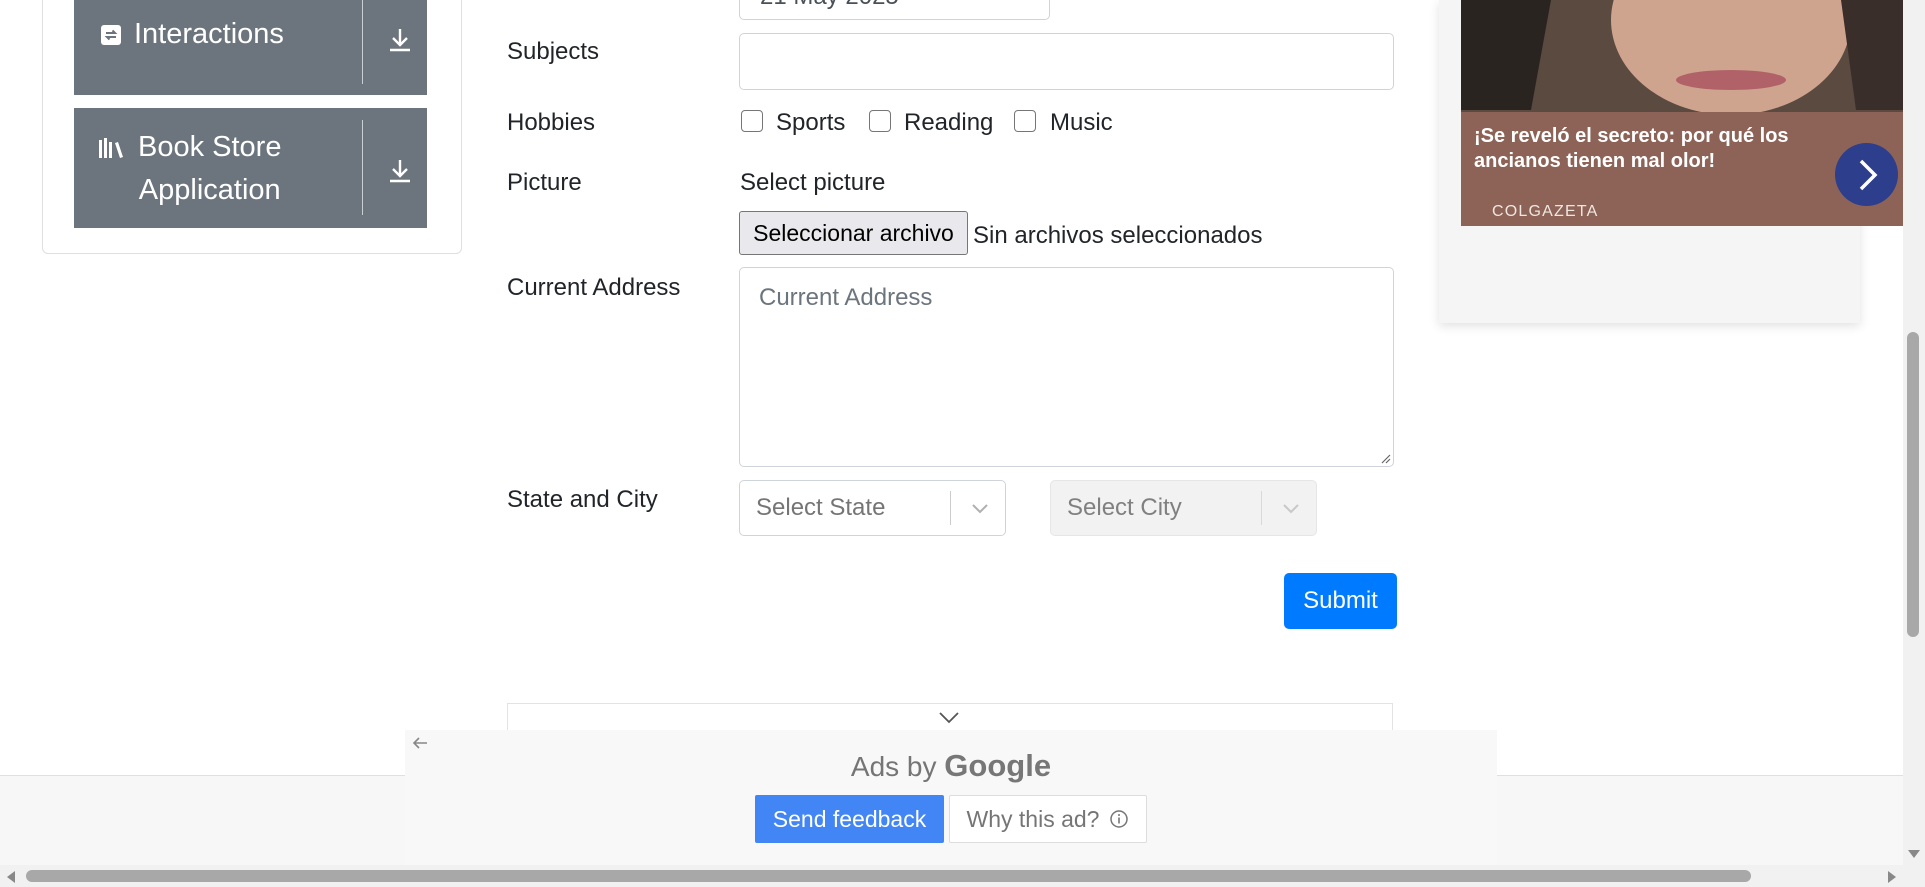 This screenshot has height=887, width=1925. What do you see at coordinates (1183, 508) in the screenshot?
I see `city-select: Select City` at bounding box center [1183, 508].